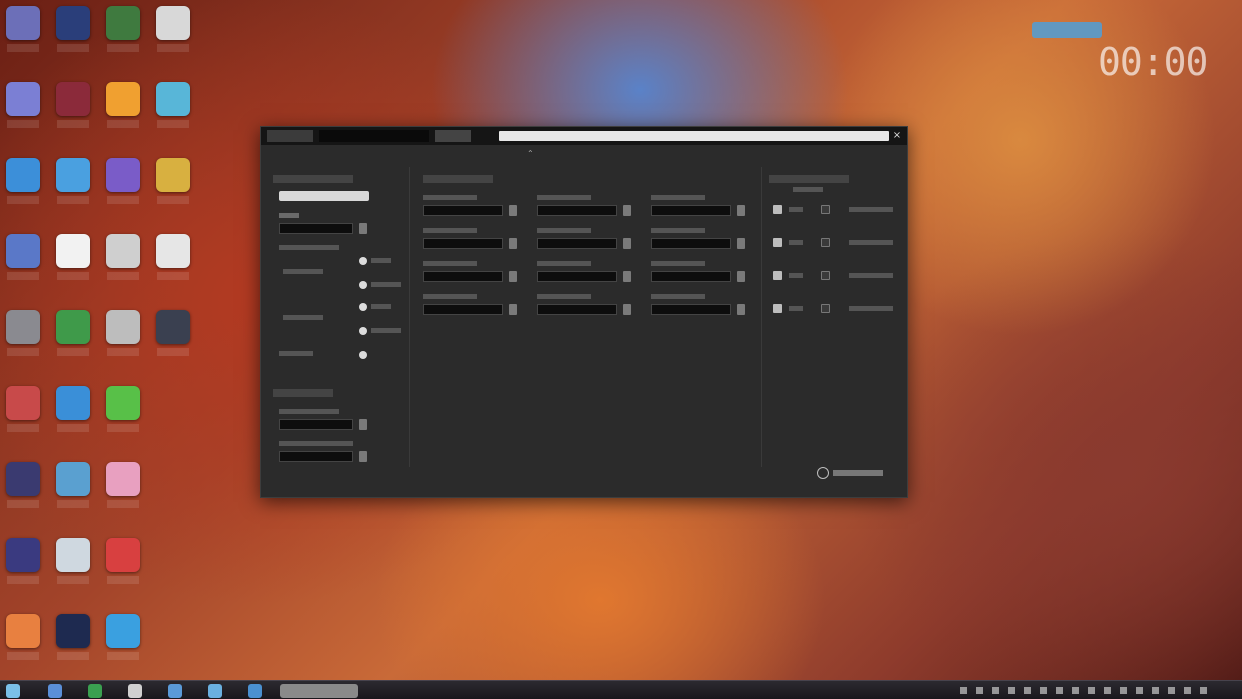 The width and height of the screenshot is (1242, 699). Describe the element at coordinates (363, 228) in the screenshot. I see `left-select-1-arrow` at that location.